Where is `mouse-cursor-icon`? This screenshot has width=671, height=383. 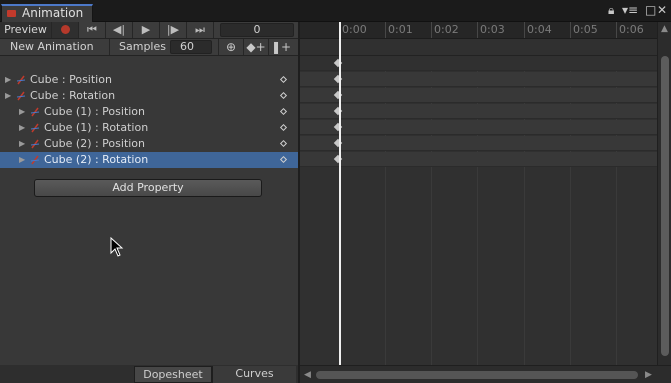 mouse-cursor-icon is located at coordinates (117, 247).